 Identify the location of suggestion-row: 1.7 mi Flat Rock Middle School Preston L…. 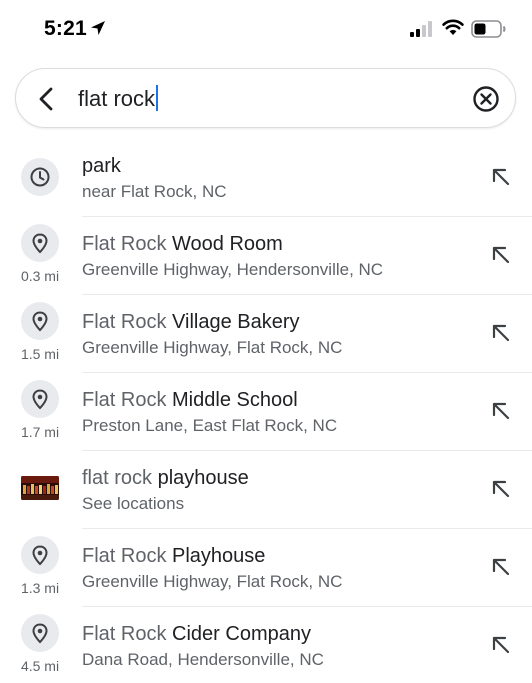
(266, 411).